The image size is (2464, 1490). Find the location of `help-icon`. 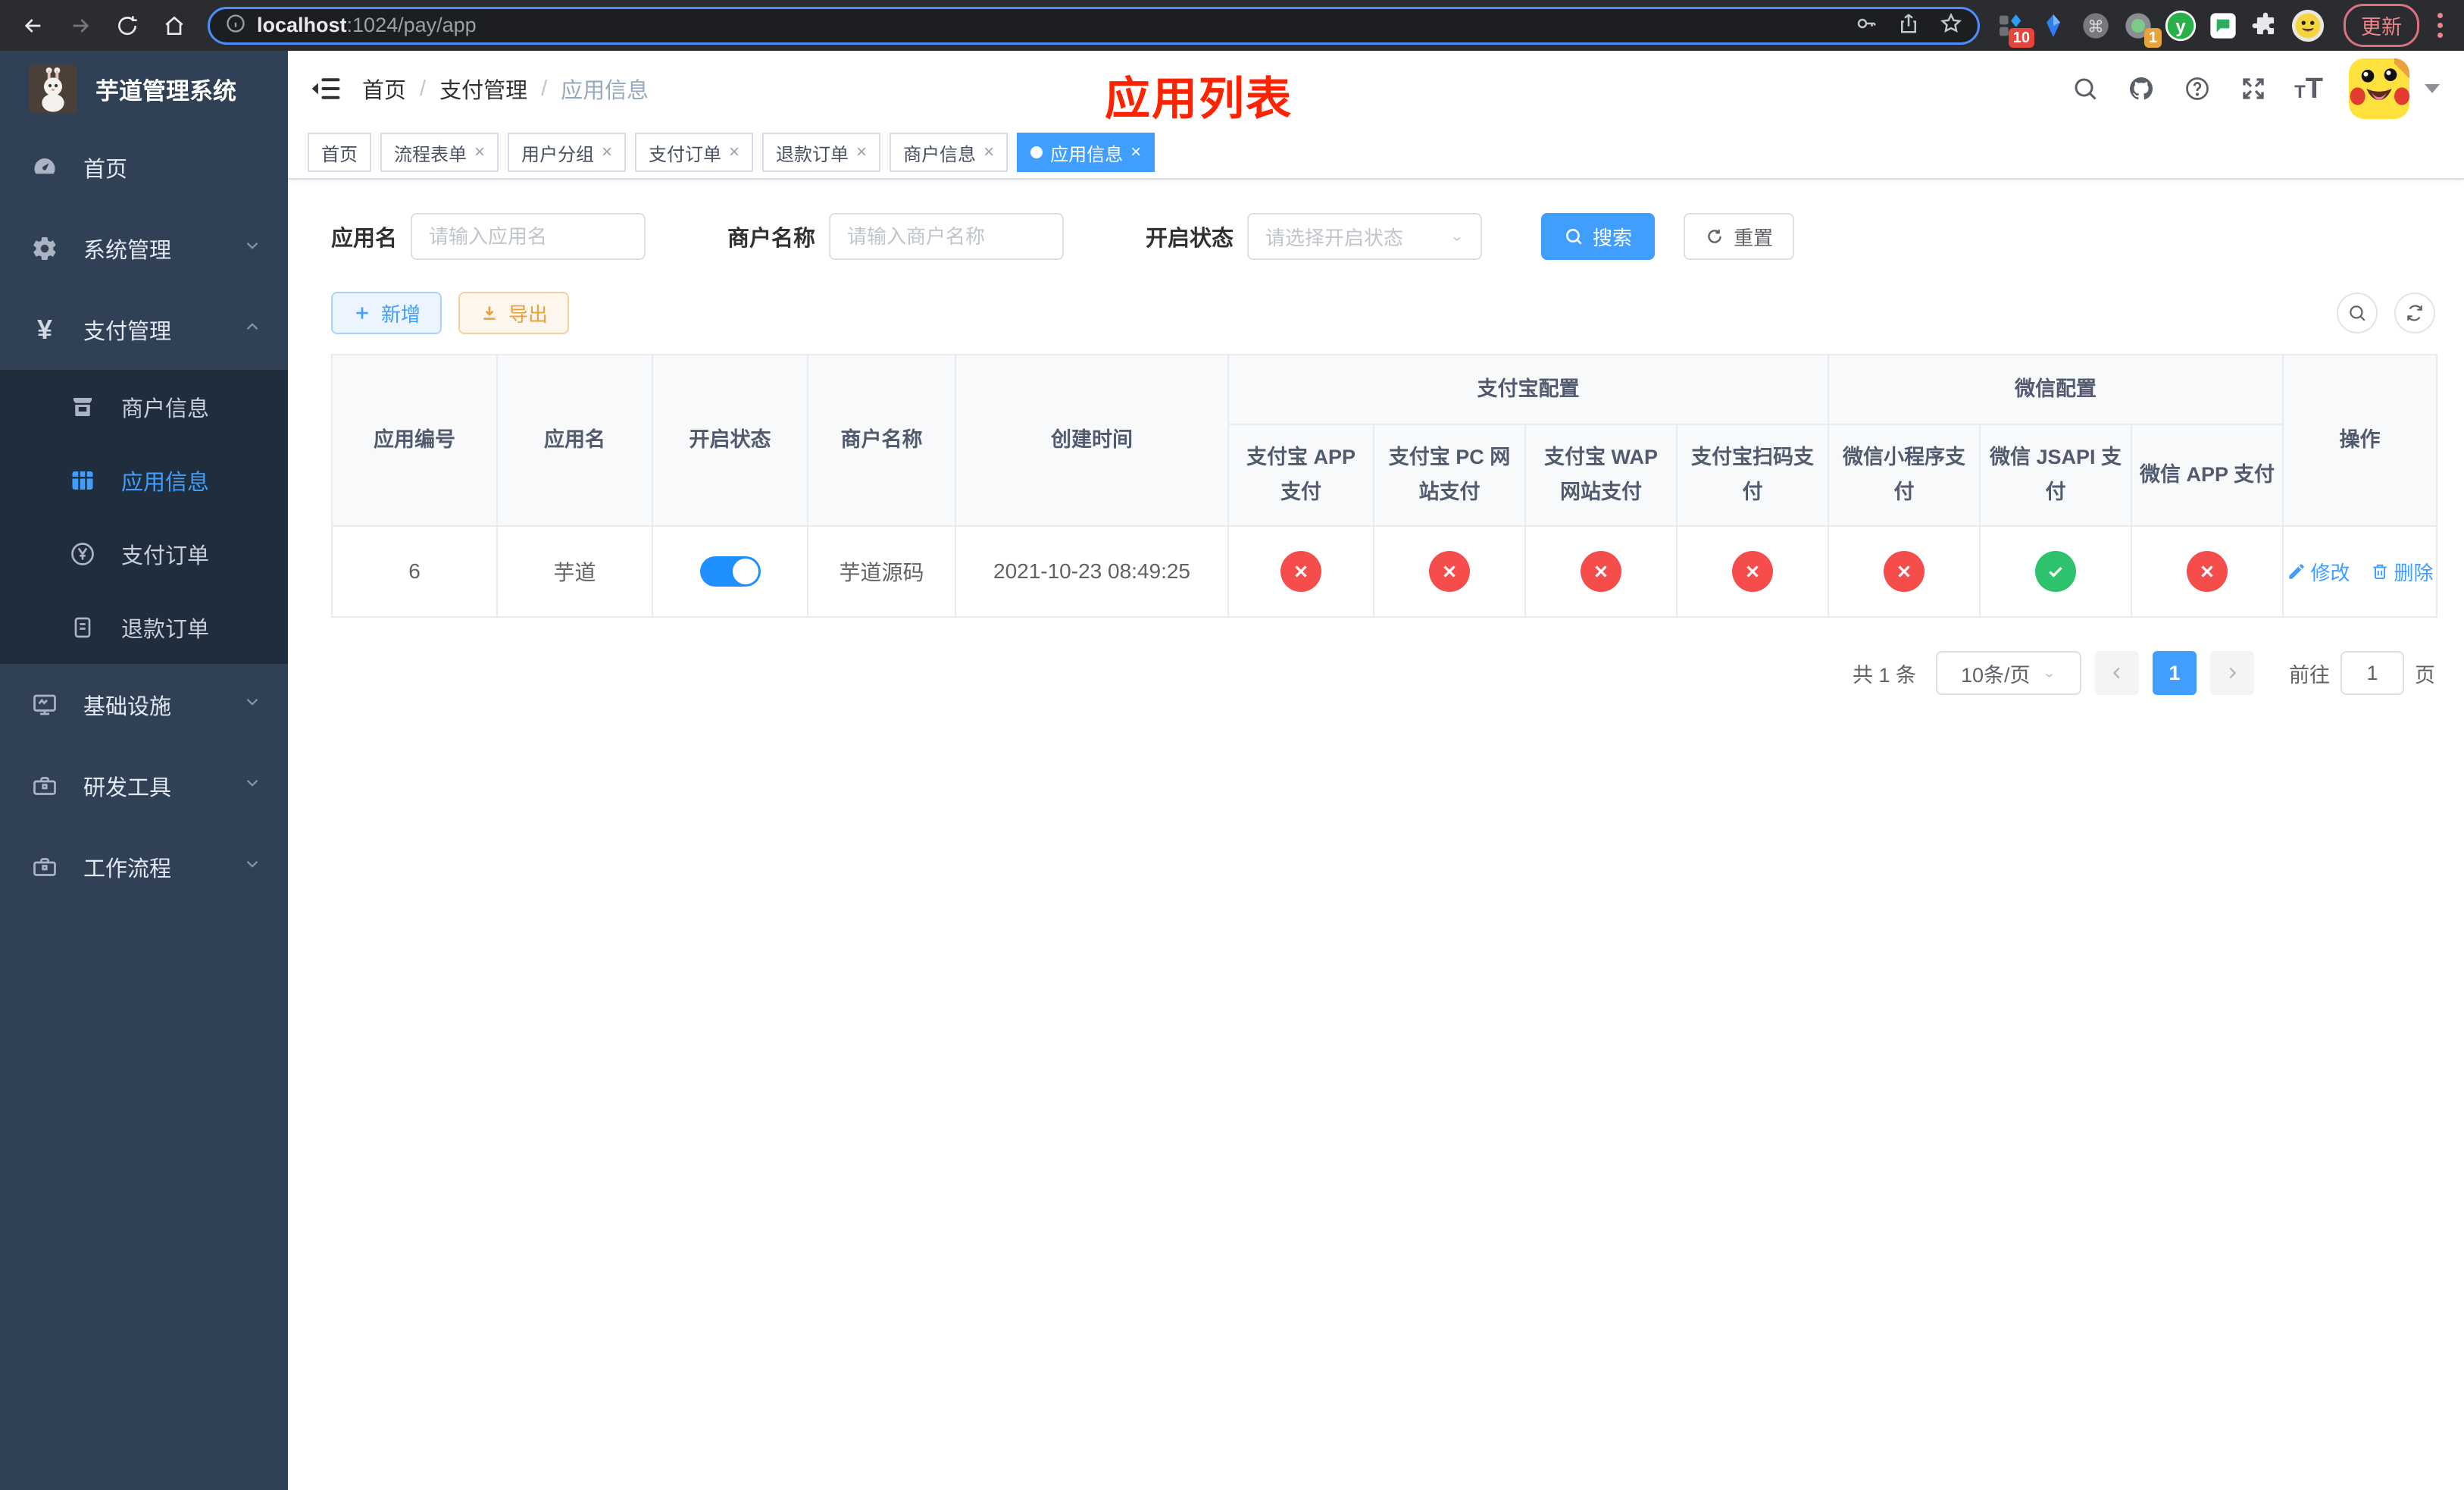

help-icon is located at coordinates (2197, 89).